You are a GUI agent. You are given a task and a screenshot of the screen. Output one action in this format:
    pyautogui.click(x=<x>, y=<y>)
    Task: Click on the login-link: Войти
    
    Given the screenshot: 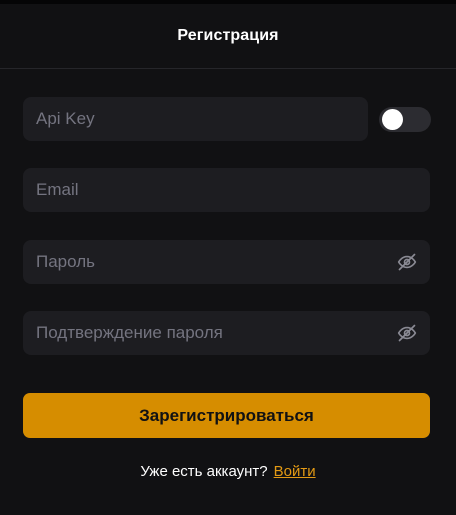 What is the action you would take?
    pyautogui.click(x=295, y=471)
    